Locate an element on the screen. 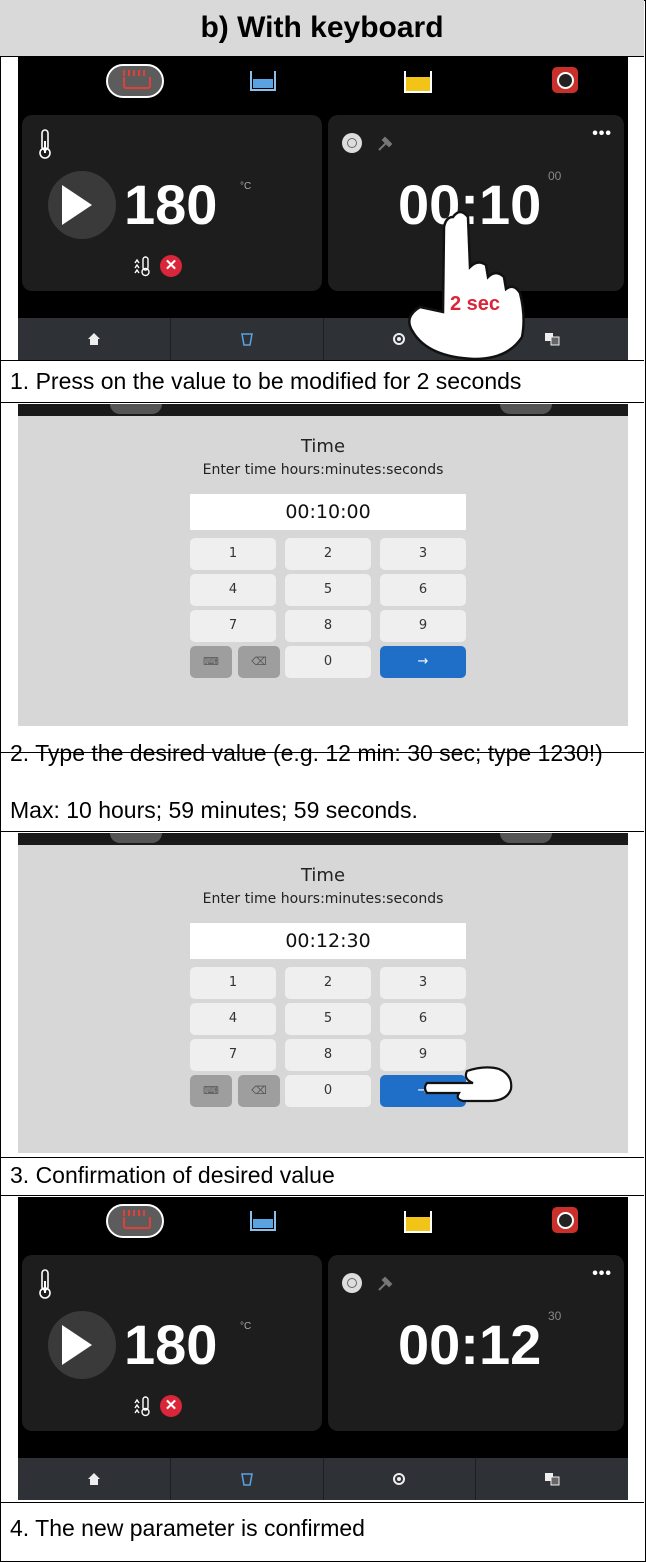 Image resolution: width=646 pixels, height=1562 pixels. timer-value: 00:12 is located at coordinates (469, 1345).